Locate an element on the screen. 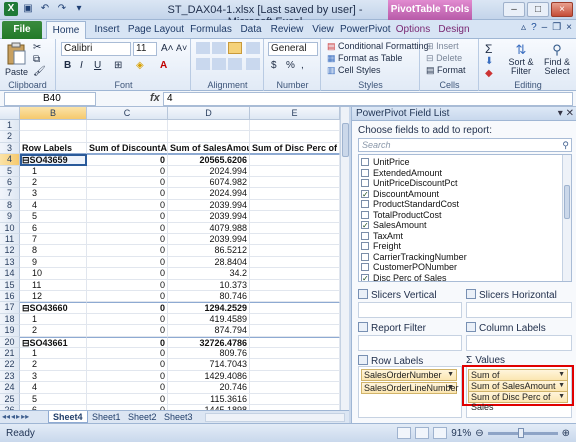 This screenshot has width=576, height=442. sales-cell: 4079.988 is located at coordinates (209, 228).